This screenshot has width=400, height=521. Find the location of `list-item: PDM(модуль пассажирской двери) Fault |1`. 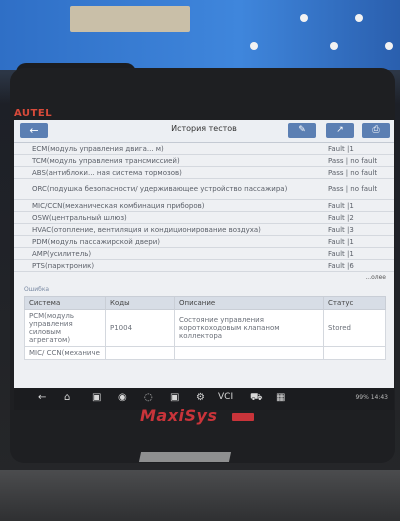

list-item: PDM(модуль пассажирской двери) Fault |1 is located at coordinates (204, 242).